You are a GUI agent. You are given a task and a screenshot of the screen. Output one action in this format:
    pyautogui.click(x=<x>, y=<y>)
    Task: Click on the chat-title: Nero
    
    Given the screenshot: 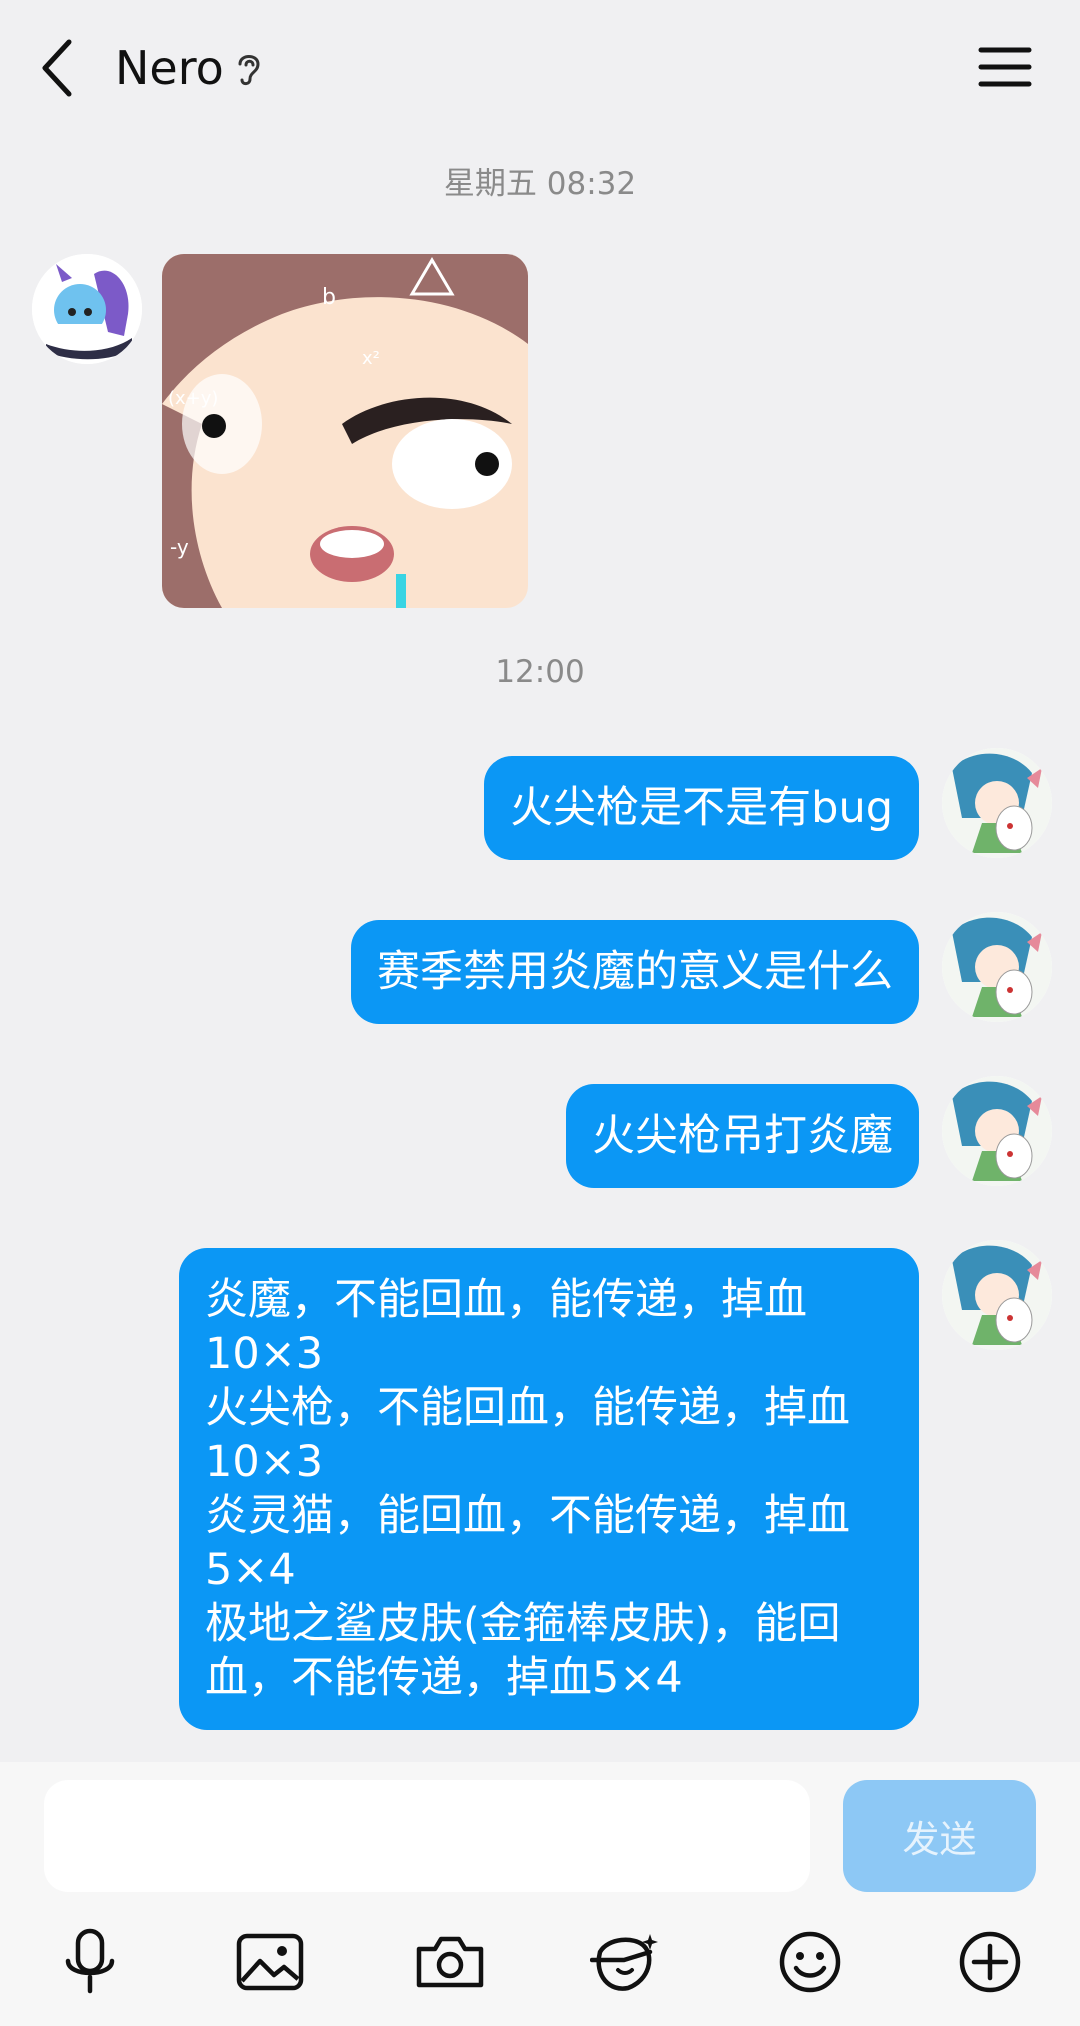 What is the action you would take?
    pyautogui.click(x=169, y=68)
    